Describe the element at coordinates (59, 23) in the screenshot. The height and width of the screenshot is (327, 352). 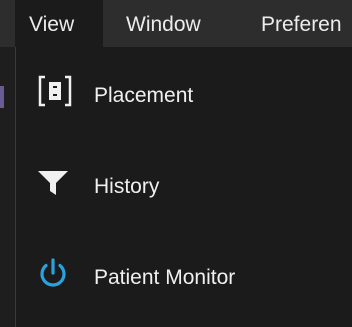
I see `menu-tab-view: View` at that location.